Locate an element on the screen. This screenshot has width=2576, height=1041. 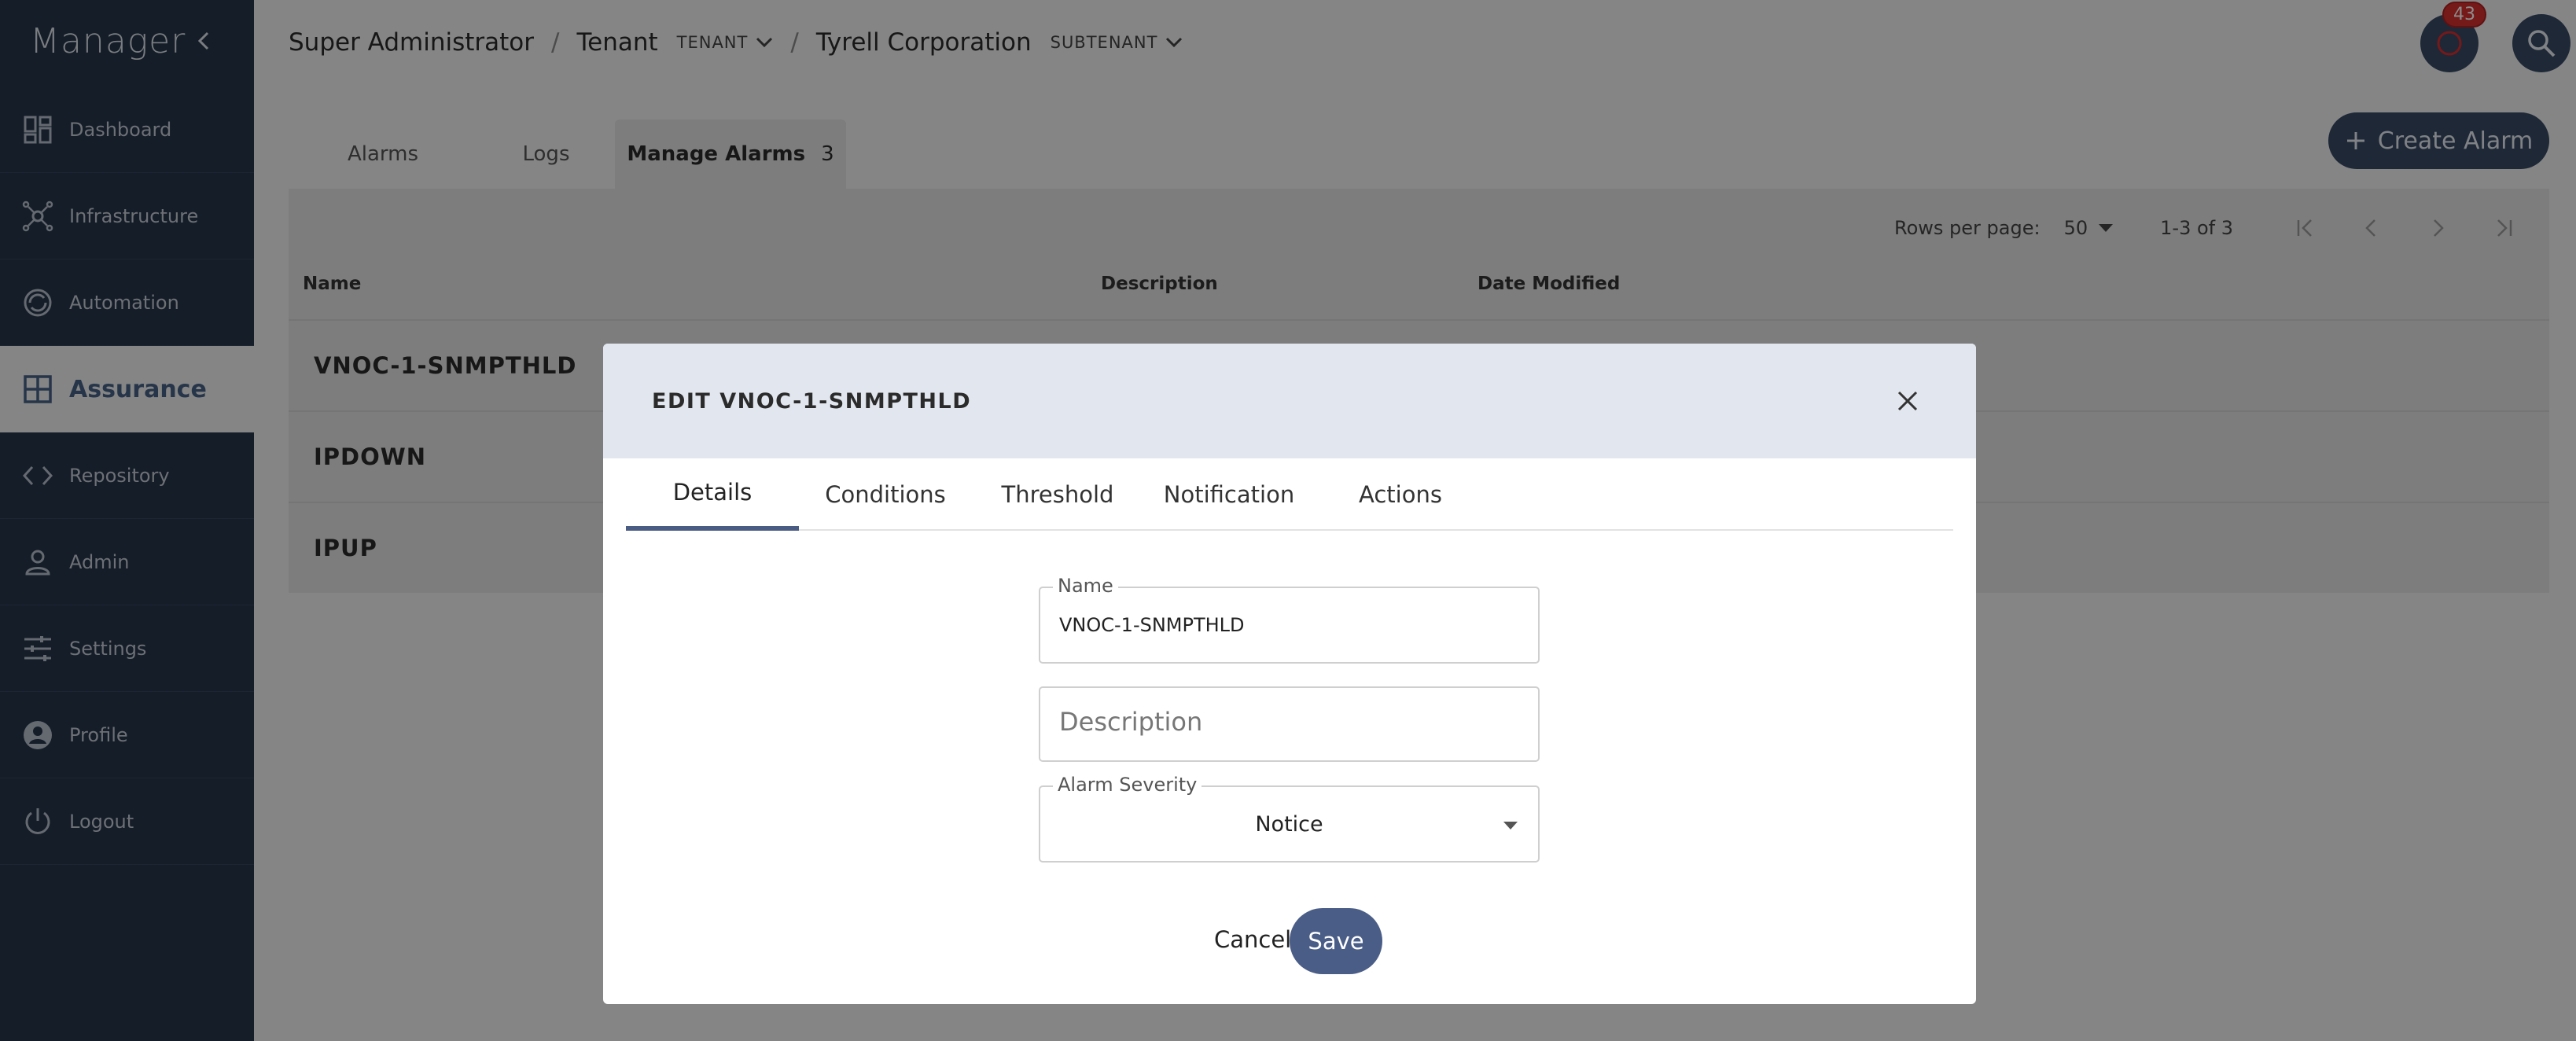
save-button: Save is located at coordinates (1336, 941).